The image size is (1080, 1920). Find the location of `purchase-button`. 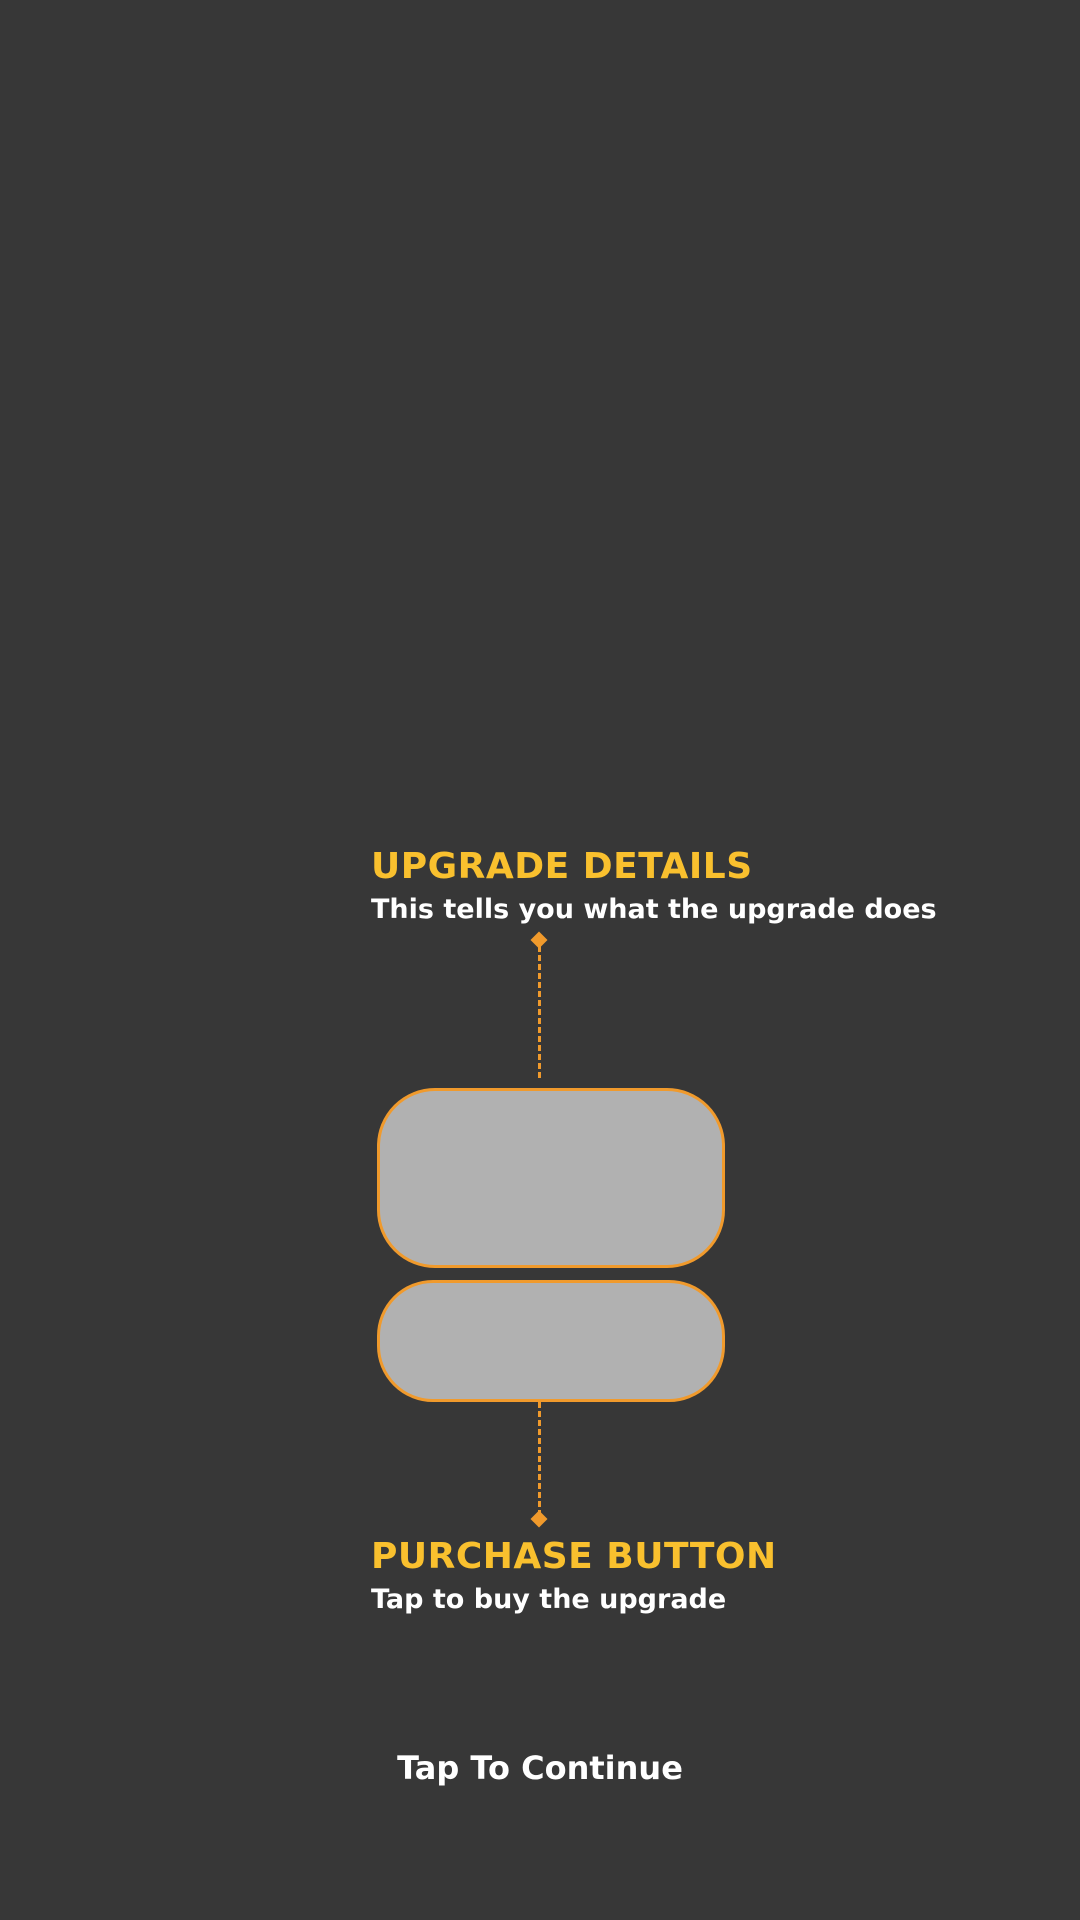

purchase-button is located at coordinates (551, 1341).